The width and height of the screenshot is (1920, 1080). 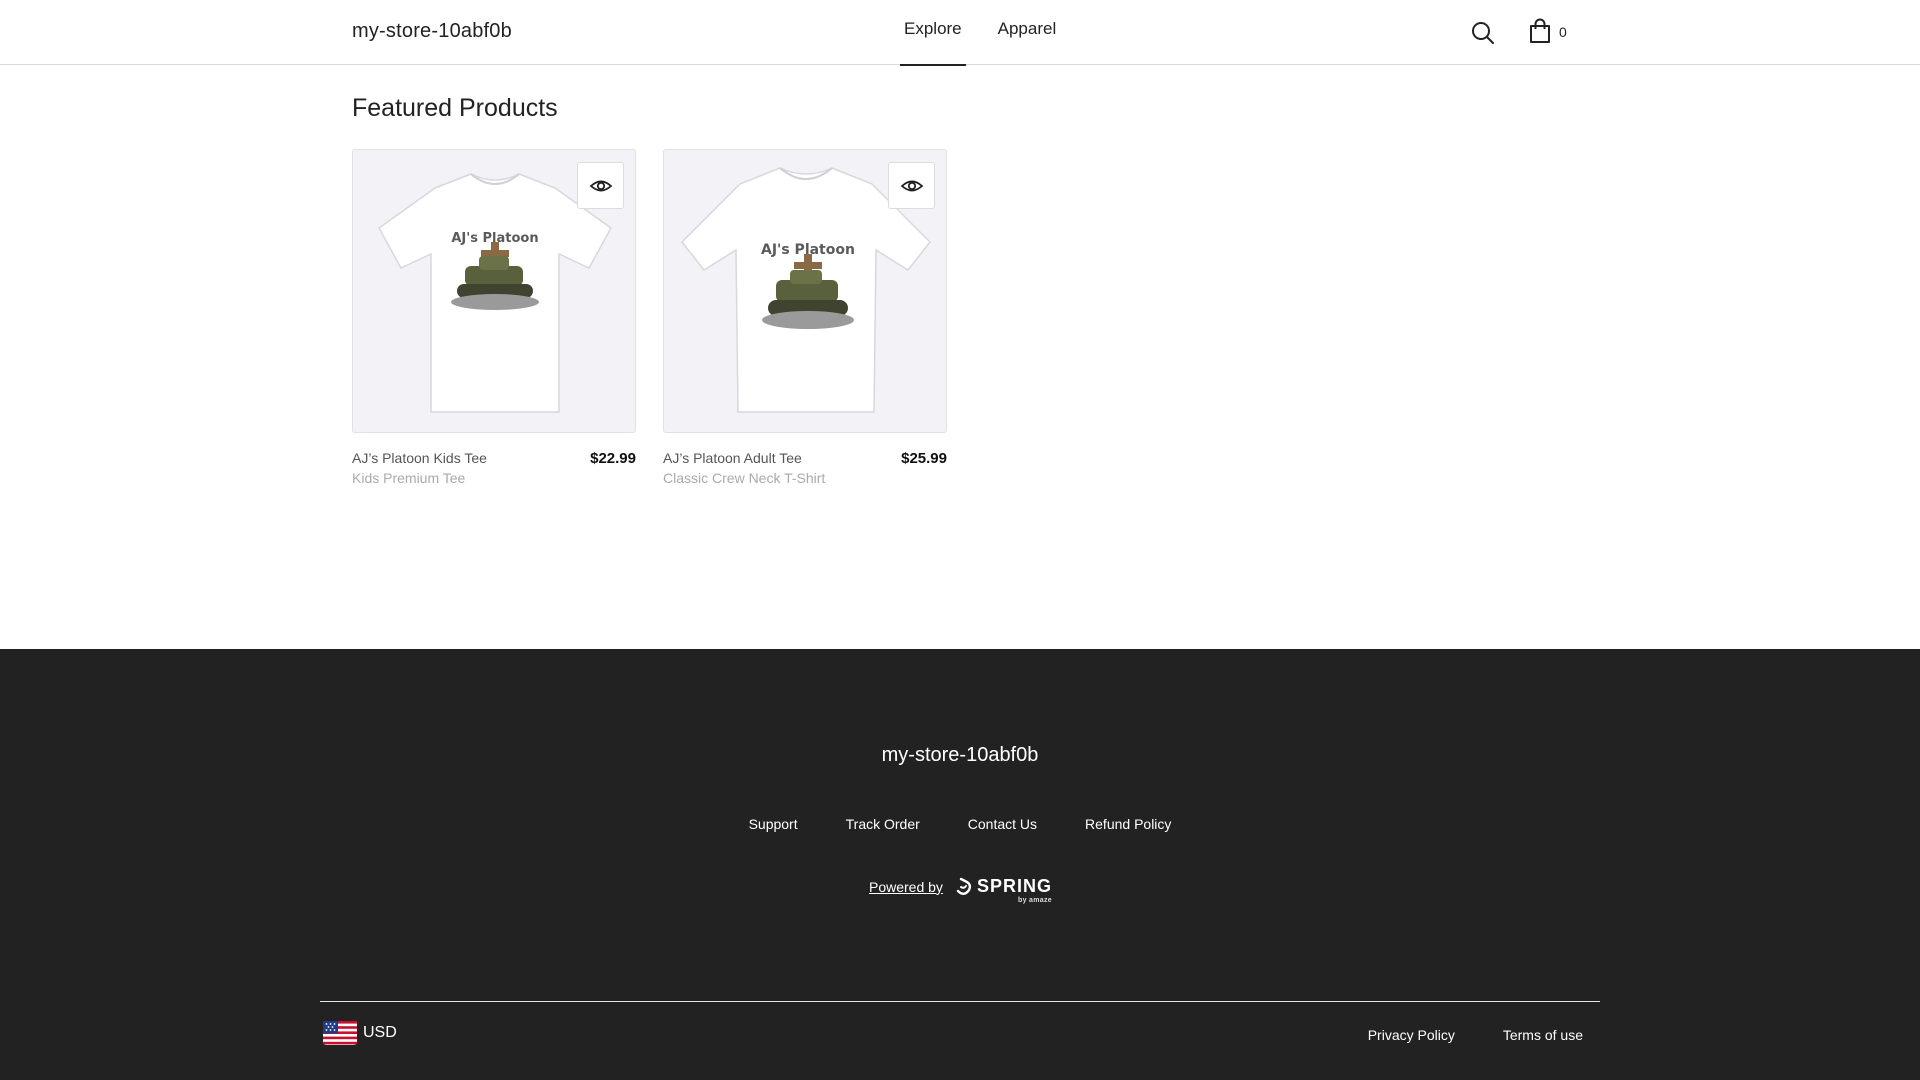 I want to click on nav-apparel: Apparel, so click(x=1027, y=32).